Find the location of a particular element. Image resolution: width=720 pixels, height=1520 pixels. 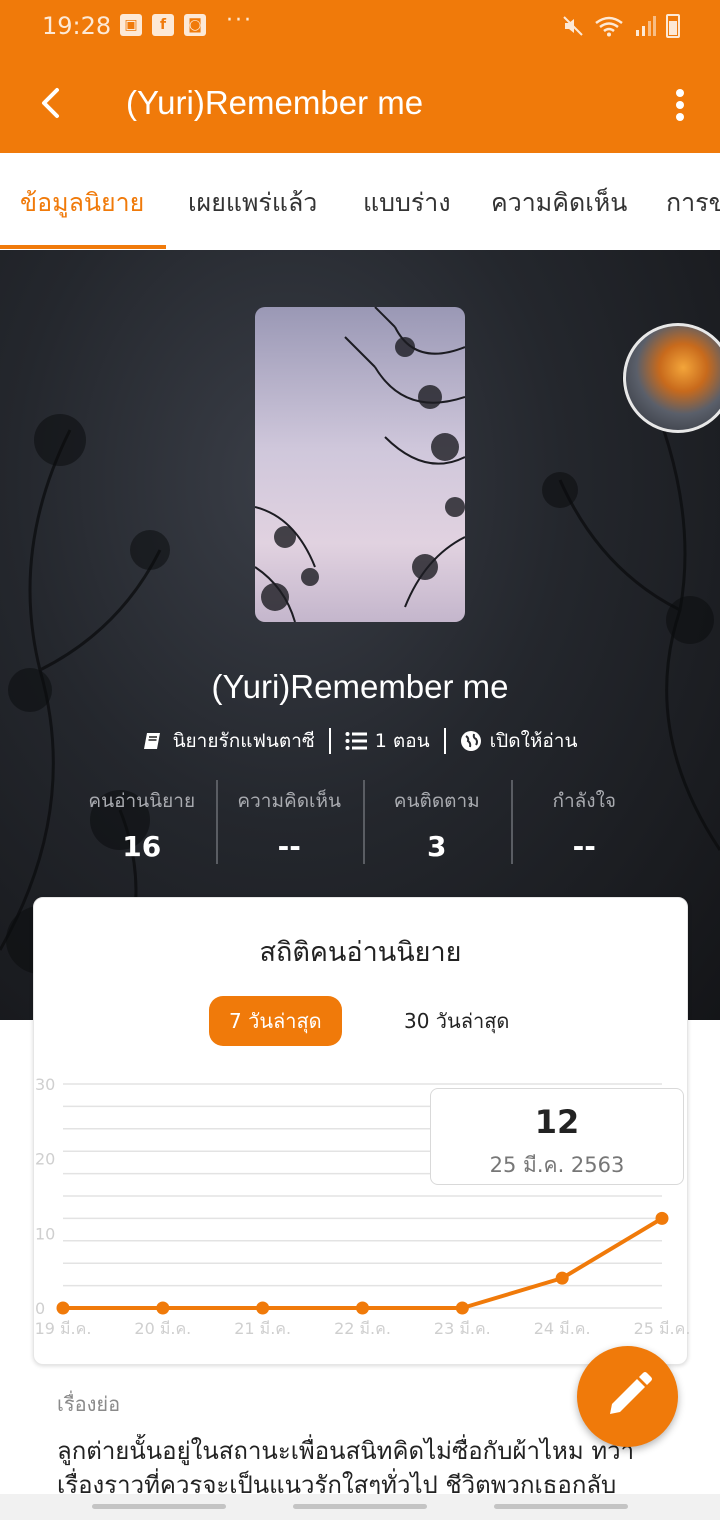

x-tick-label: 20 มี.ค. is located at coordinates (162, 1328).